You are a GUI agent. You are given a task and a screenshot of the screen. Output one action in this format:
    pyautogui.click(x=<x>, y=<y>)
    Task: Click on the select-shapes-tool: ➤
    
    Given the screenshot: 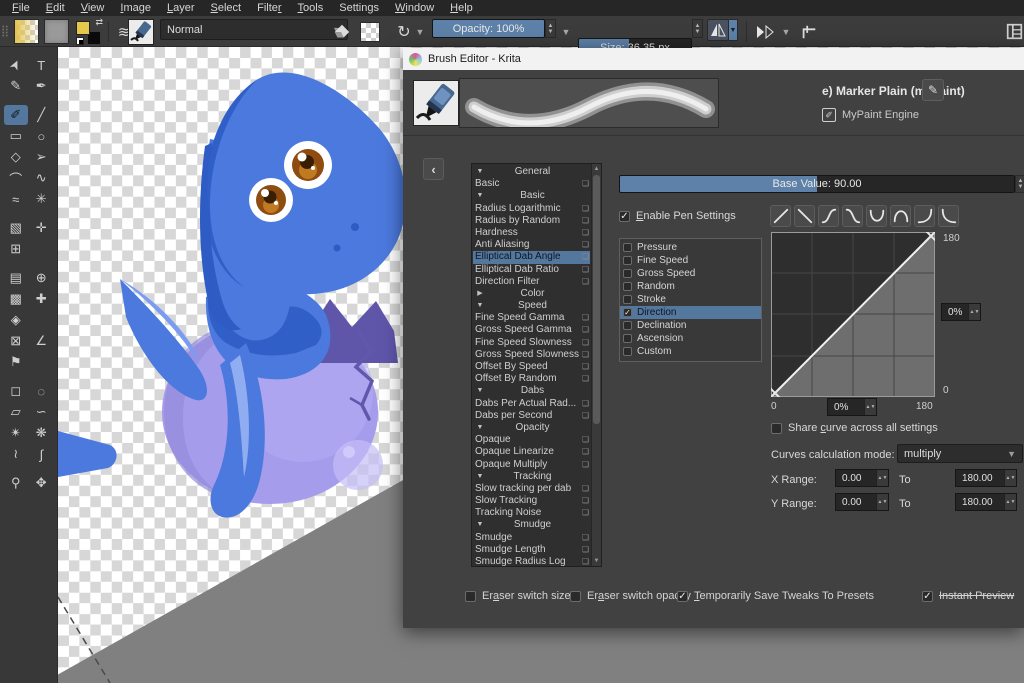 What is the action you would take?
    pyautogui.click(x=16, y=65)
    